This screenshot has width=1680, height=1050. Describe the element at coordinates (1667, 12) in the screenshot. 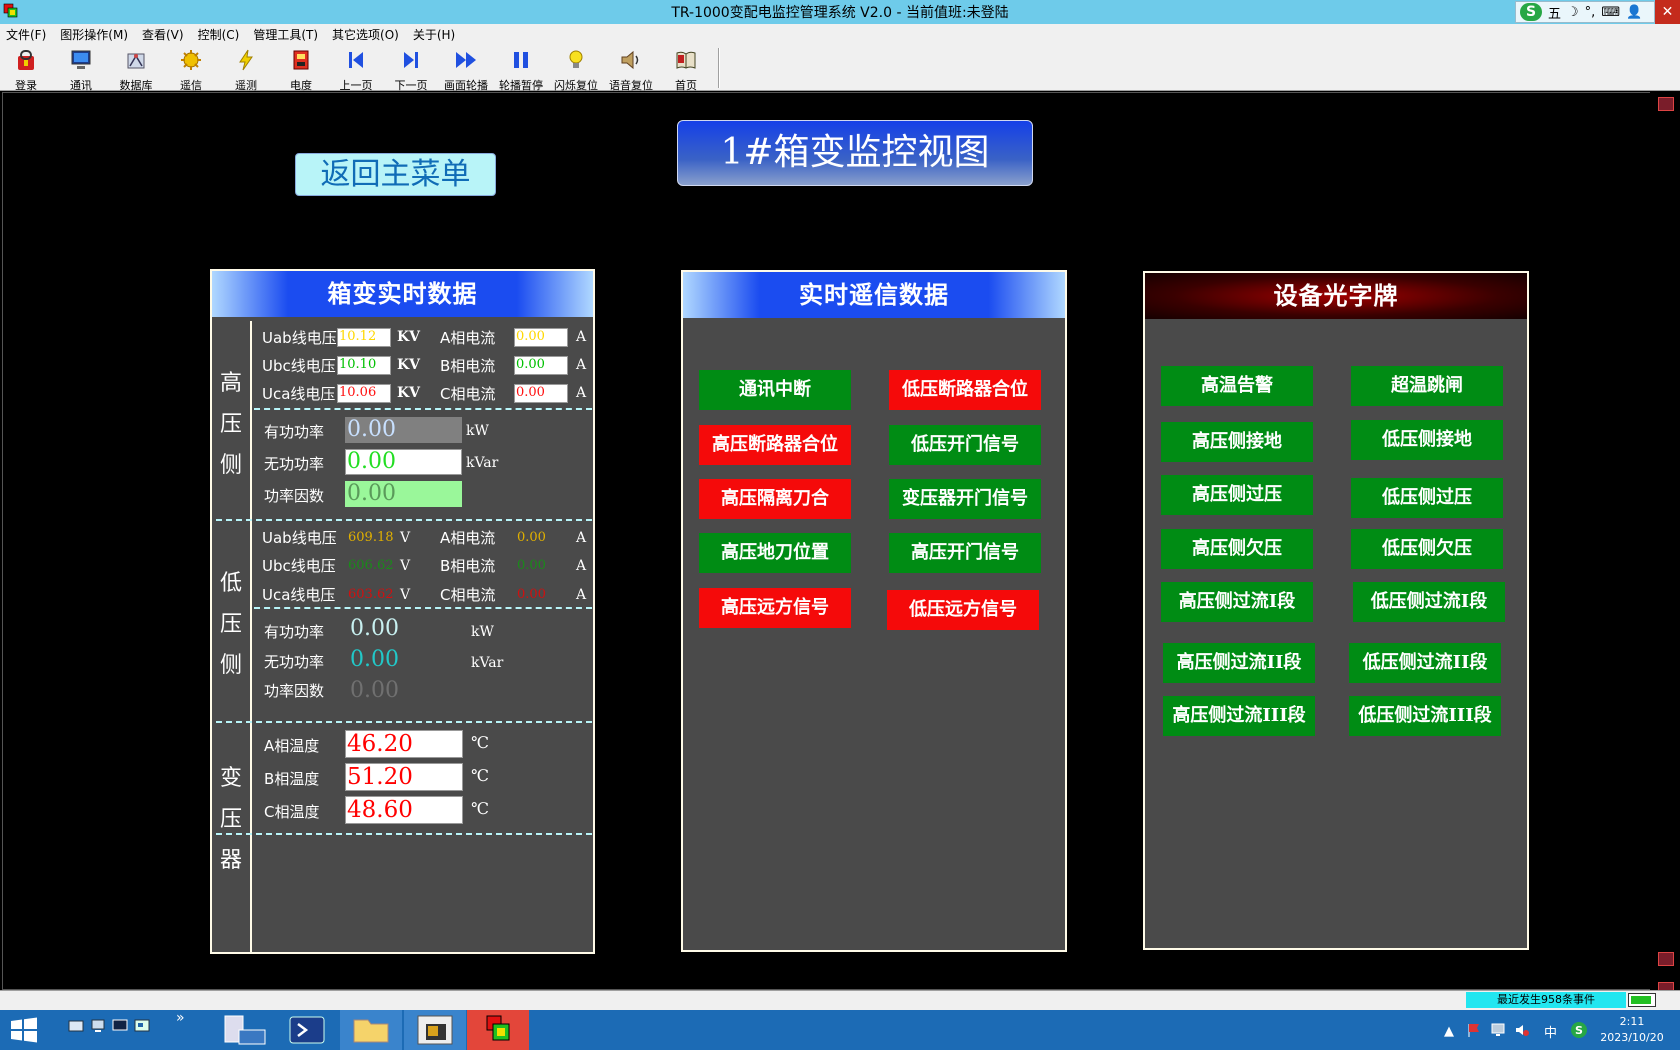

I see `window-close-button: ✕` at that location.